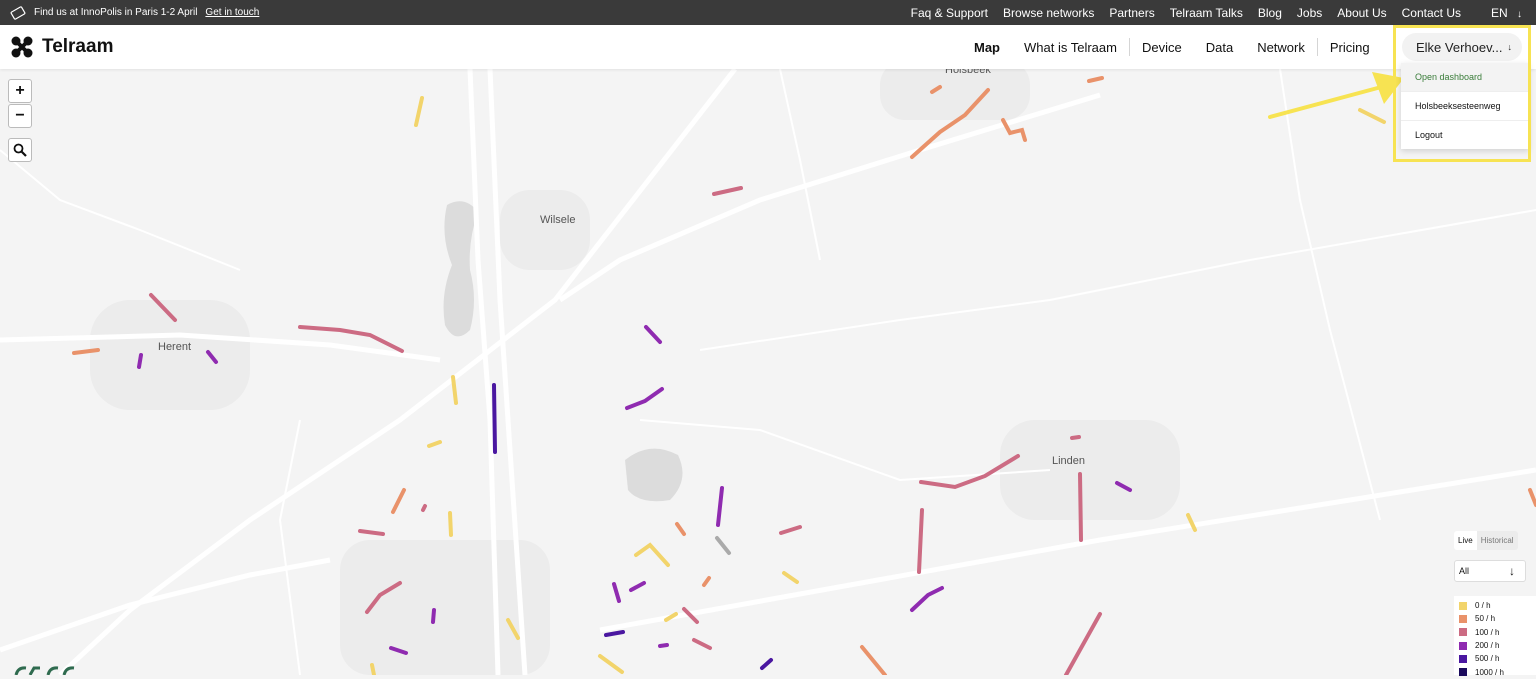 This screenshot has height=679, width=1536. Describe the element at coordinates (1162, 47) in the screenshot. I see `nav-device: Device` at that location.